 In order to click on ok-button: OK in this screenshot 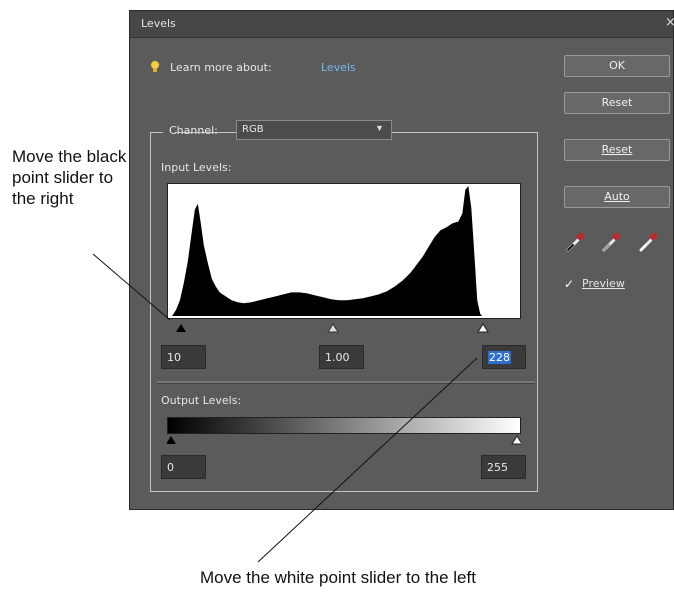, I will do `click(617, 66)`.